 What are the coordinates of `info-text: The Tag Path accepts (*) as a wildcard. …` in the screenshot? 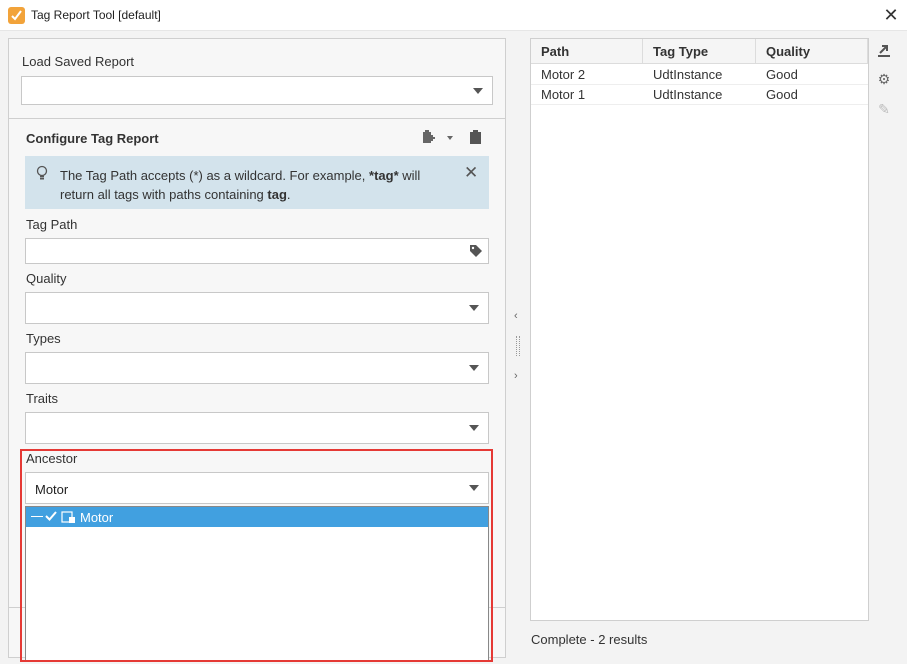 It's located at (240, 185).